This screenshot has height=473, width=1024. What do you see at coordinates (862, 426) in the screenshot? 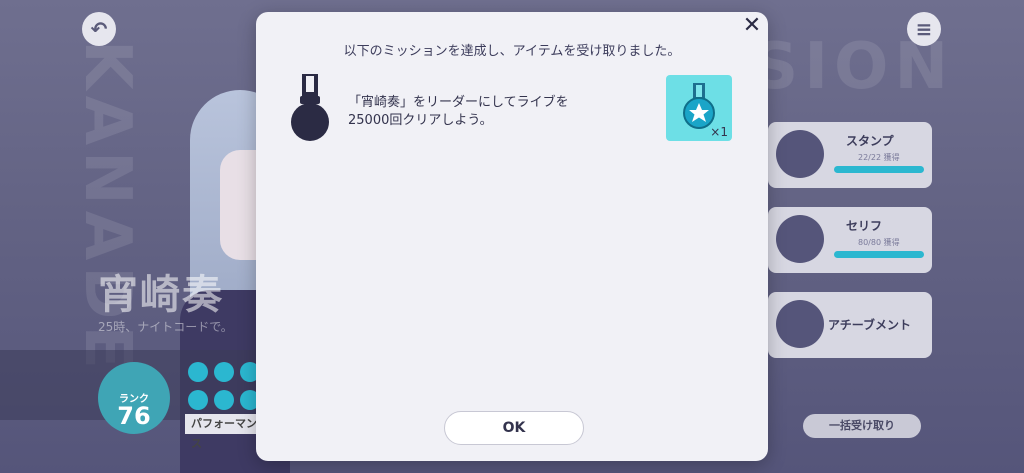
I see `receive-all-button: 一括受け取り` at bounding box center [862, 426].